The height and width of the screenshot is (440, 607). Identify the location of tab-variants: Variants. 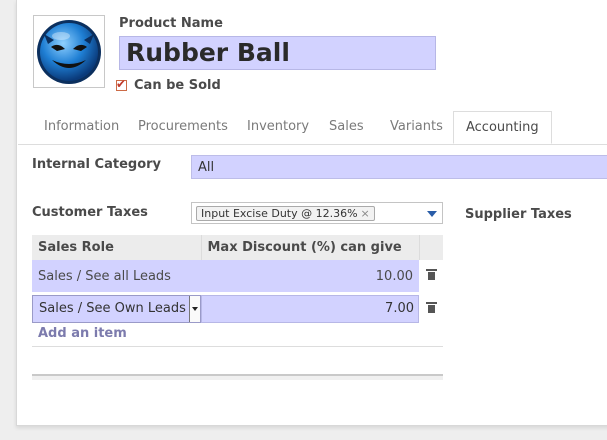
(416, 127).